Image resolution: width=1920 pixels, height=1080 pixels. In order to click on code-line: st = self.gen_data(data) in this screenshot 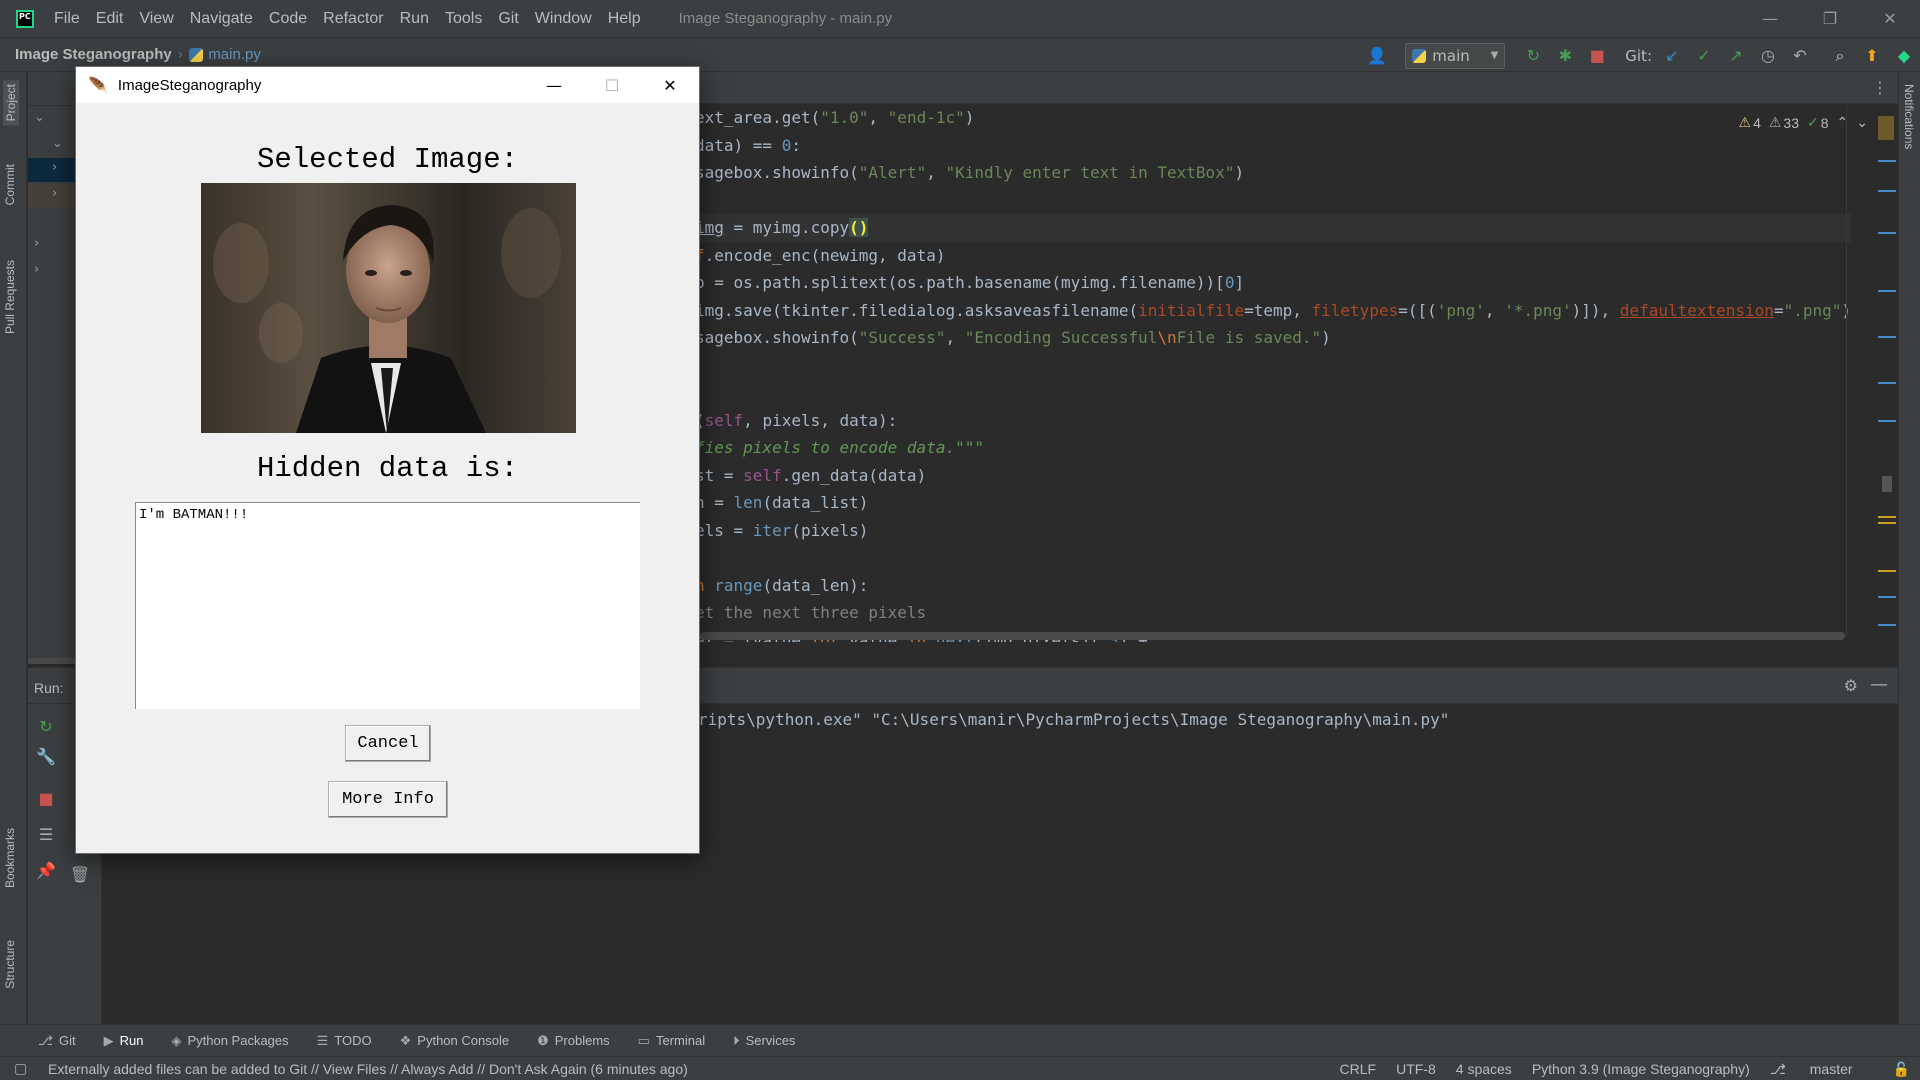, I will do `click(1273, 476)`.